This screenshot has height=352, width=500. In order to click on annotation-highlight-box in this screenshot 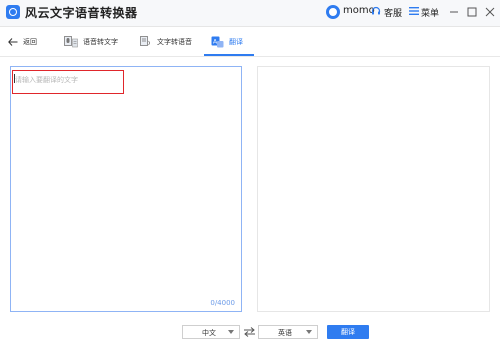, I will do `click(68, 82)`.